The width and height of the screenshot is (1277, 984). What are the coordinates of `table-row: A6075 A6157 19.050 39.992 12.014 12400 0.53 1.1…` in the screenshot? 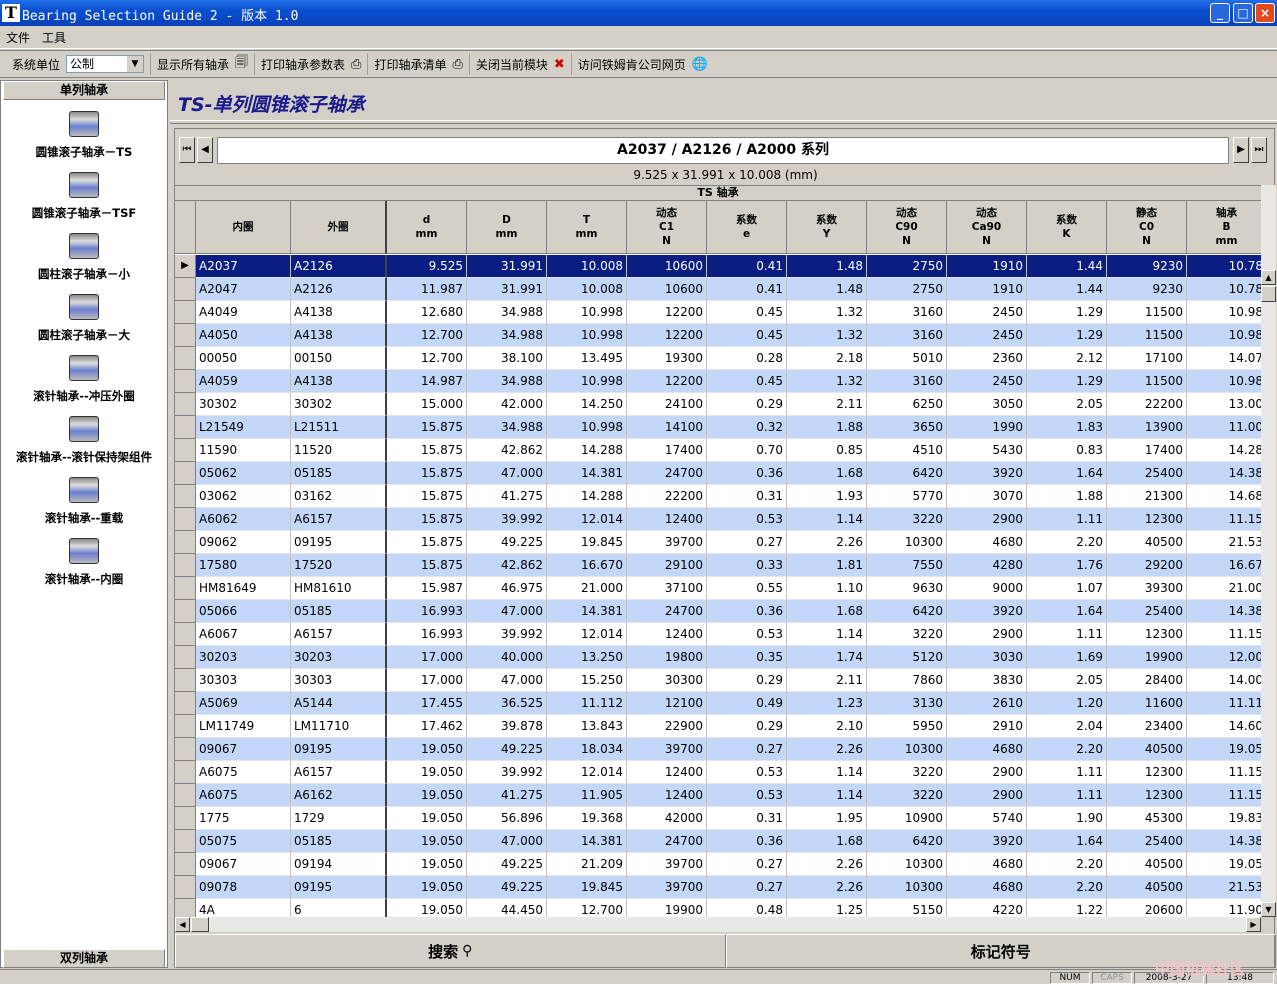 It's located at (718, 772).